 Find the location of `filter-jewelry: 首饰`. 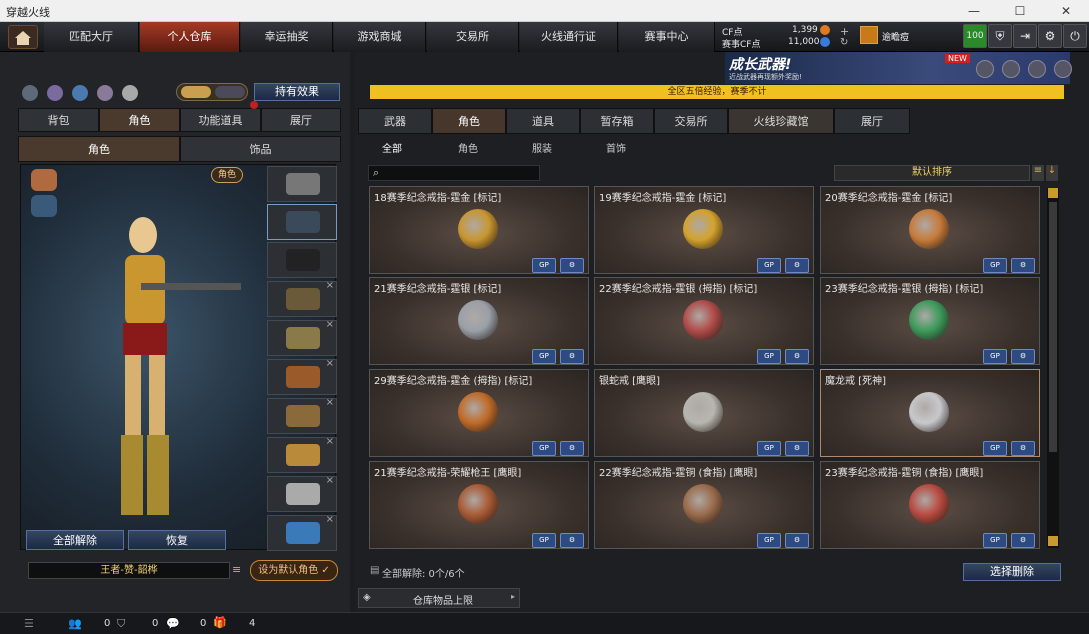

filter-jewelry: 首饰 is located at coordinates (616, 148).